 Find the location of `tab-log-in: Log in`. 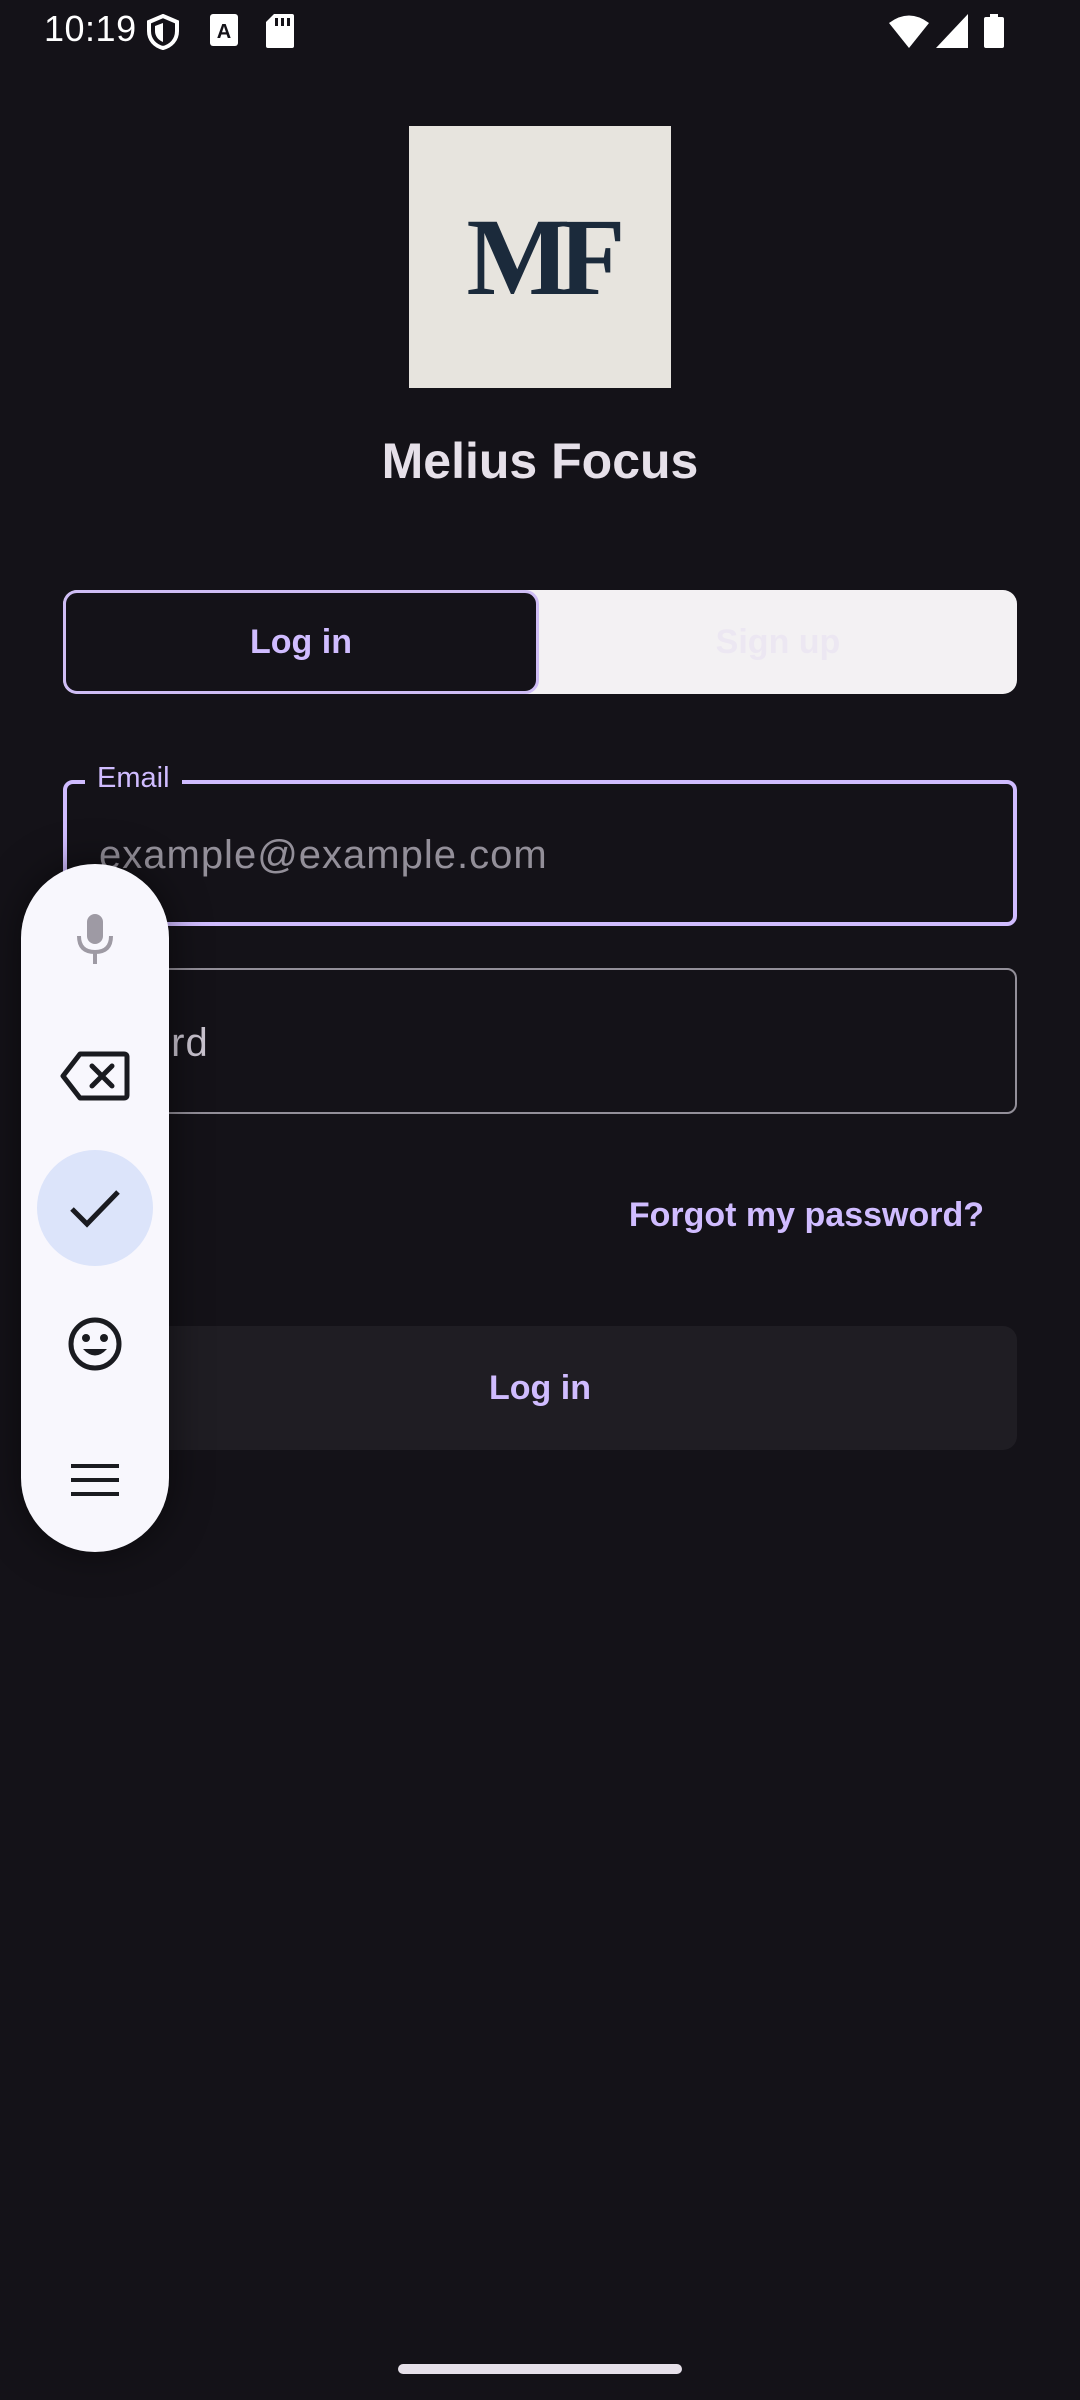

tab-log-in: Log in is located at coordinates (301, 642).